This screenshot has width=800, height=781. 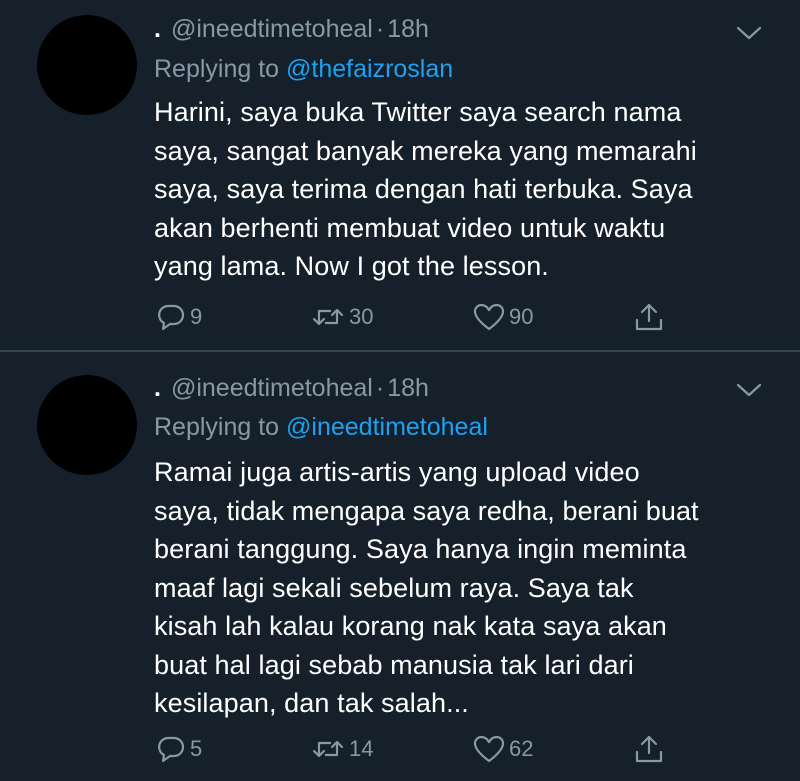 I want to click on replying-to: Replying to @thefaizroslan, so click(x=303, y=69).